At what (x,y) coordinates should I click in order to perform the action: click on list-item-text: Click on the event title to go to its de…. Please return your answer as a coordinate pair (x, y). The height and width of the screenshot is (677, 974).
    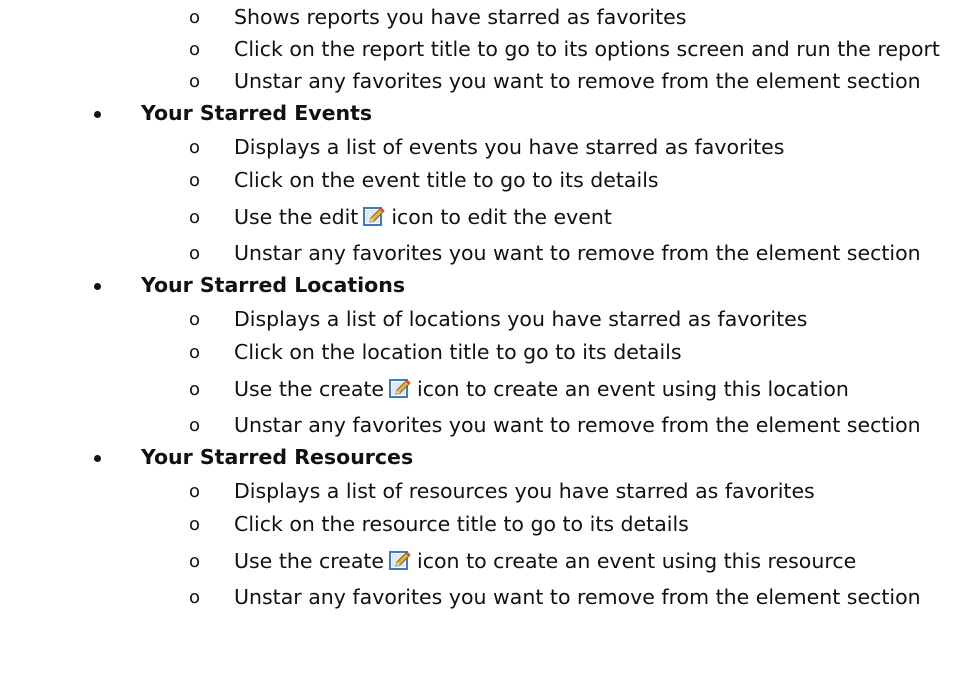
    Looking at the image, I should click on (446, 180).